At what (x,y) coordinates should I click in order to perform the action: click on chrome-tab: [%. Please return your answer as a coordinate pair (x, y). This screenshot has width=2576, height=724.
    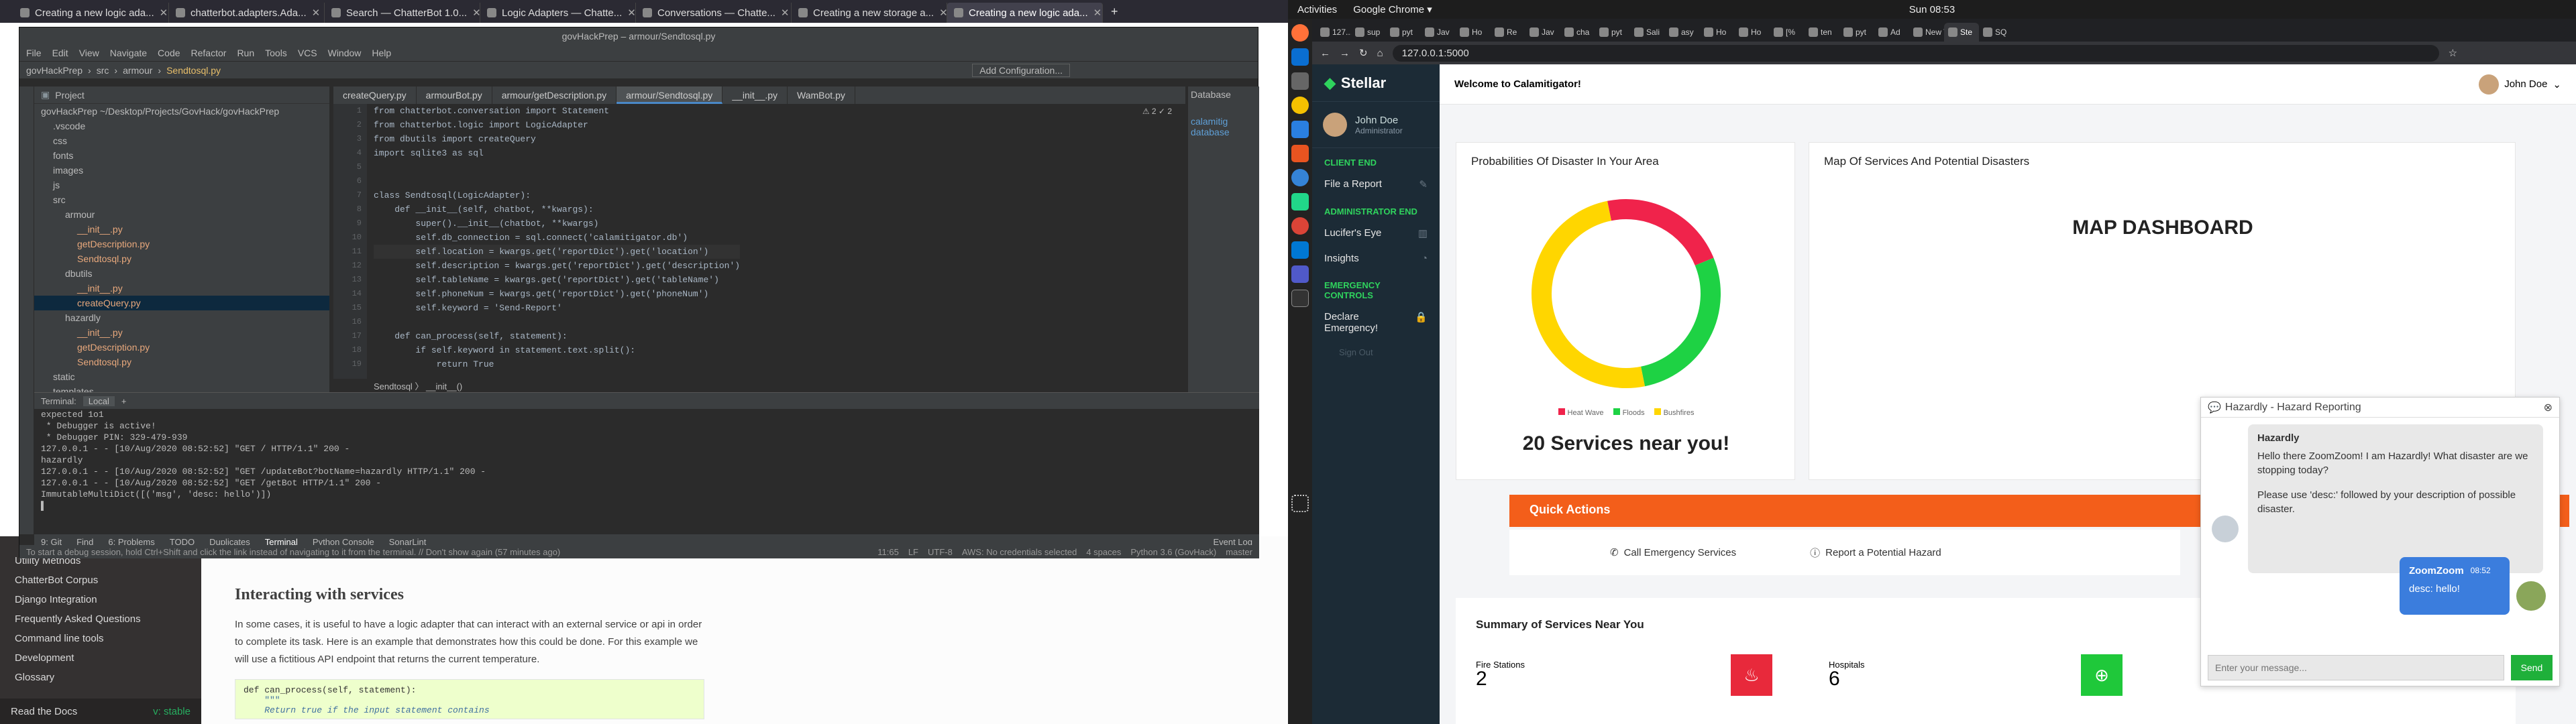
    Looking at the image, I should click on (1787, 32).